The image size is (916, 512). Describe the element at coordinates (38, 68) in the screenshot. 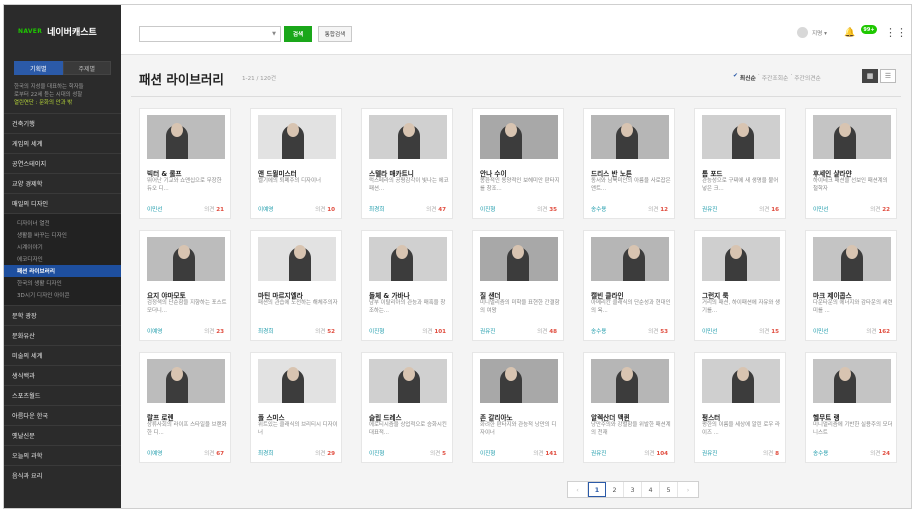

I see `tab-by-plan: 기획별` at that location.